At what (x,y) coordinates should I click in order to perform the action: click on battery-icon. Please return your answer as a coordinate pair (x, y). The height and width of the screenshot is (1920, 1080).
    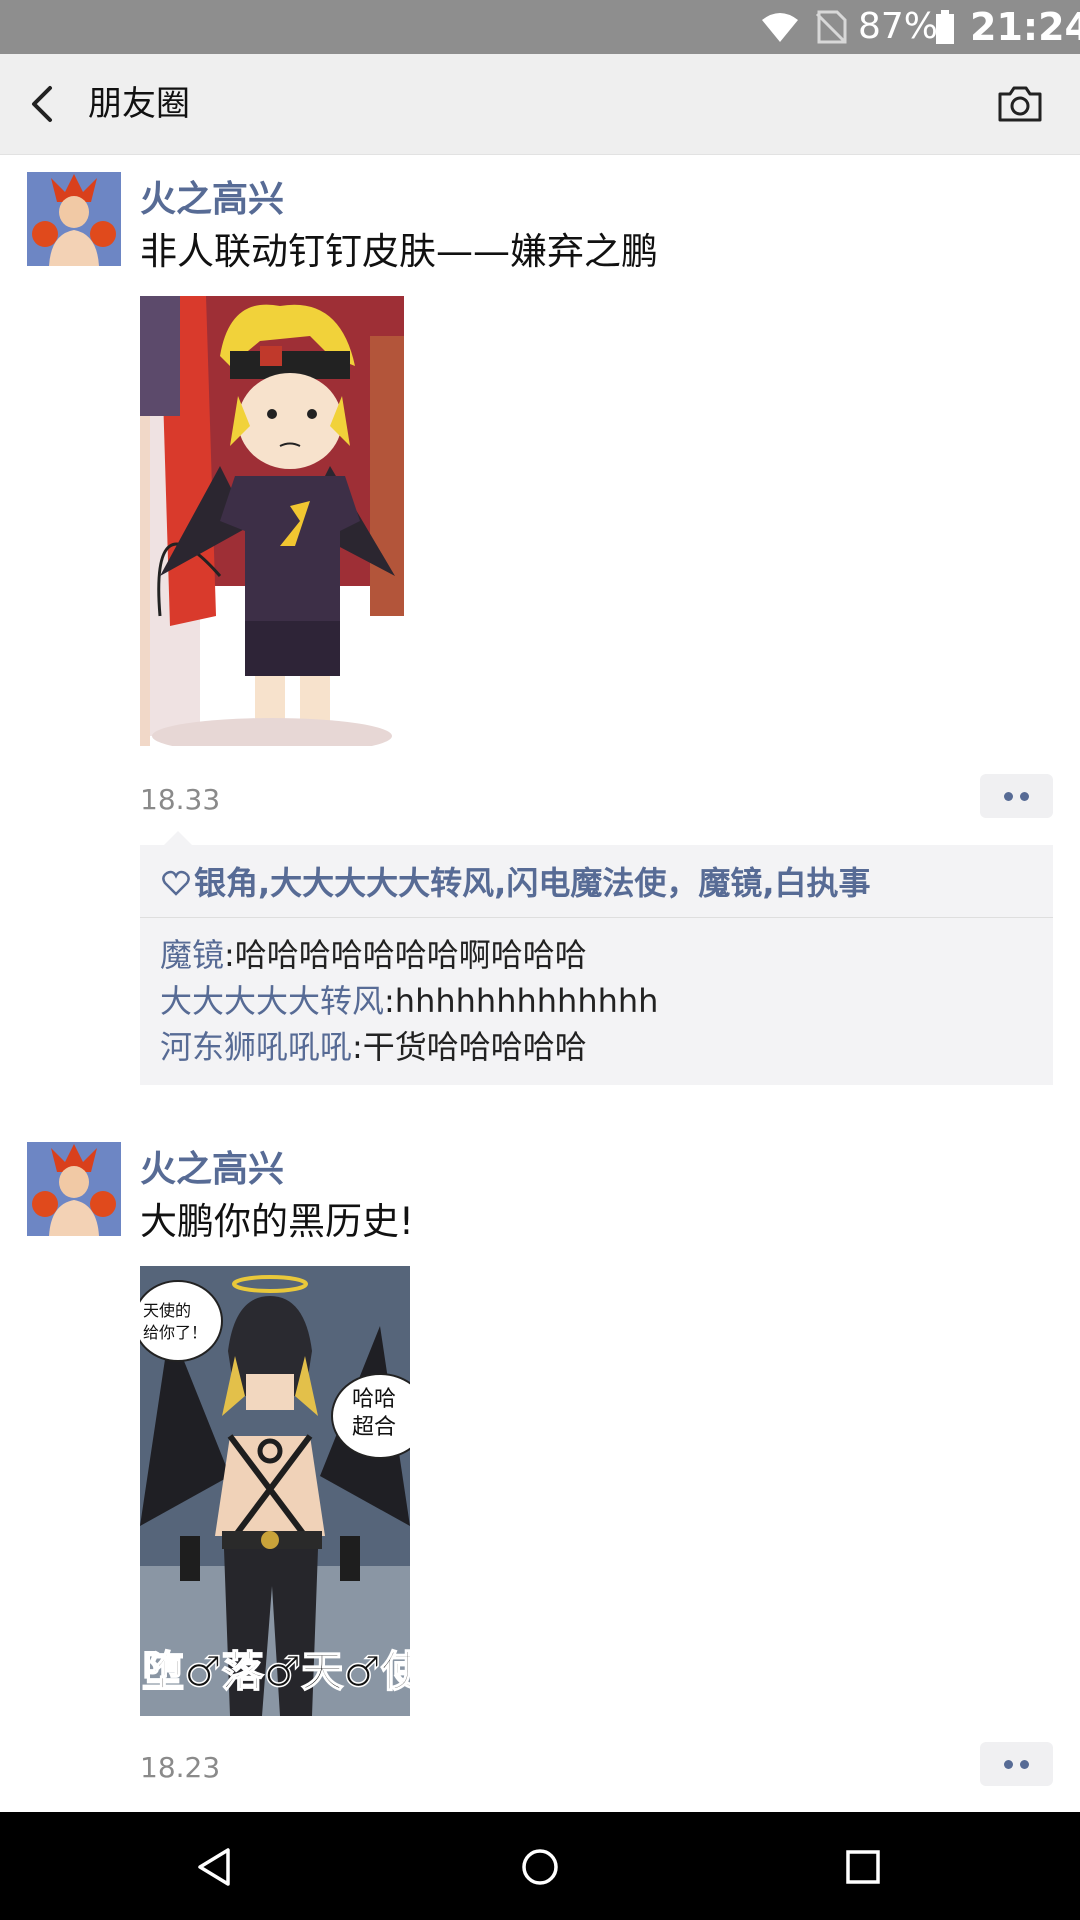
    Looking at the image, I should click on (945, 27).